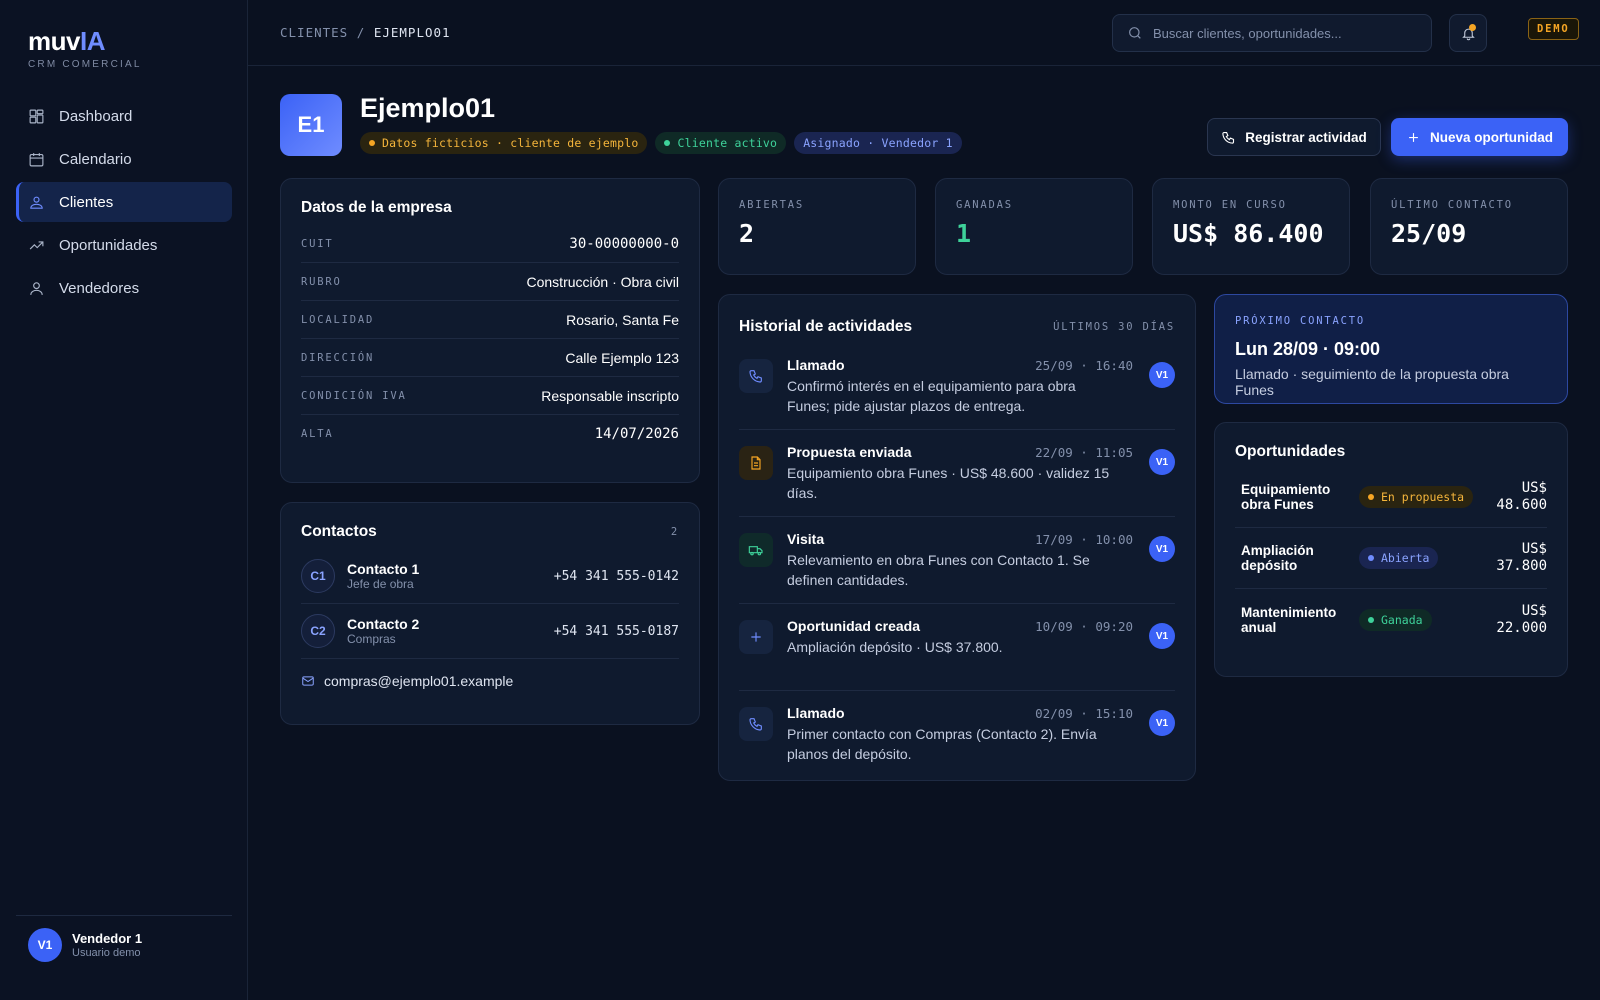 The image size is (1600, 1000). Describe the element at coordinates (984, 205) in the screenshot. I see `stat-label: GANADAS` at that location.